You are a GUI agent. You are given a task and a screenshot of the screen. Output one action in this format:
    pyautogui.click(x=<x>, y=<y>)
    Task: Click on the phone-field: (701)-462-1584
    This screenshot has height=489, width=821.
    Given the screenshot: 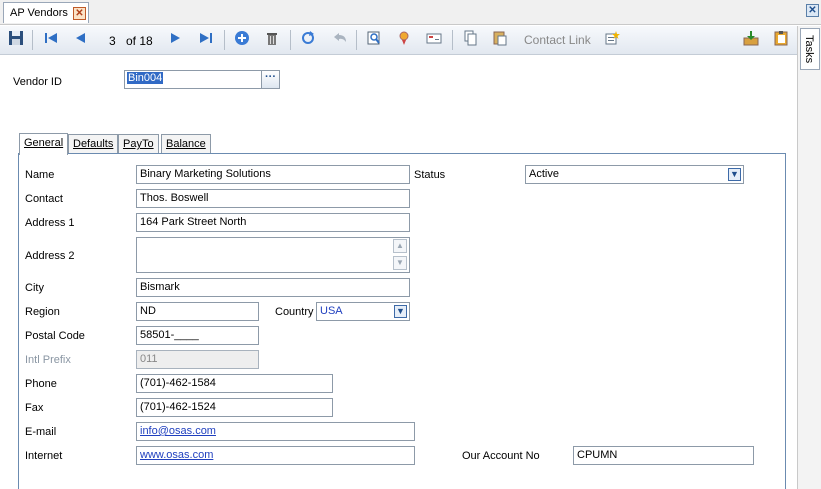 What is the action you would take?
    pyautogui.click(x=234, y=383)
    